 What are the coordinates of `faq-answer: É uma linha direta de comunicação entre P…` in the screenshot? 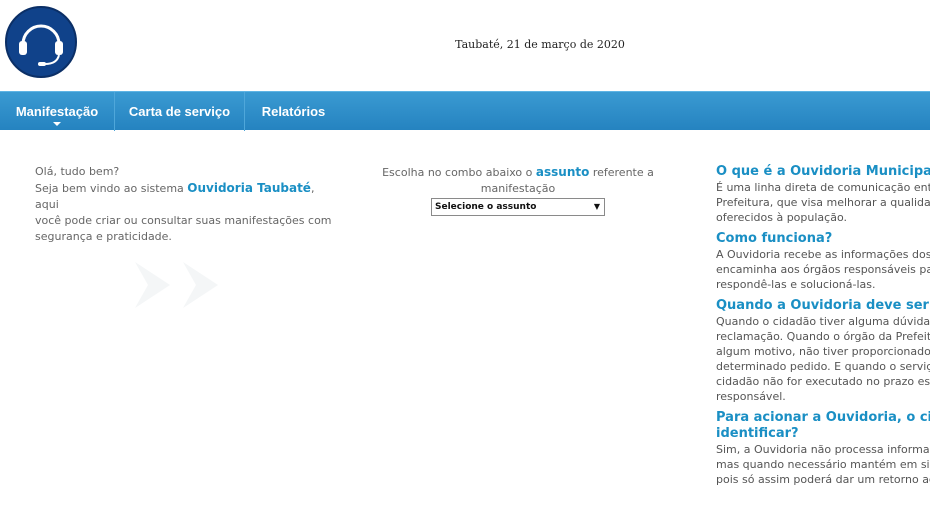 It's located at (823, 202).